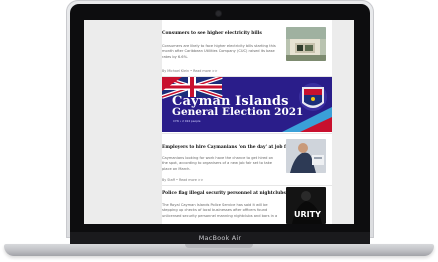 The width and height of the screenshot is (438, 262). I want to click on article-byline: By Michael Klein • Read more >>, so click(190, 71).